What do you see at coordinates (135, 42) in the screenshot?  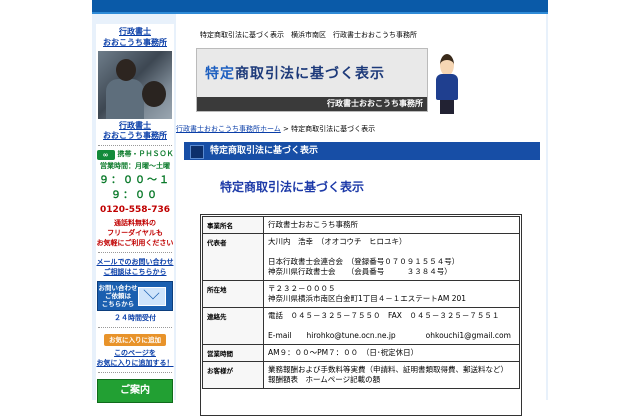 I see `sidebar-office-name-line2: おおこうち事務所` at bounding box center [135, 42].